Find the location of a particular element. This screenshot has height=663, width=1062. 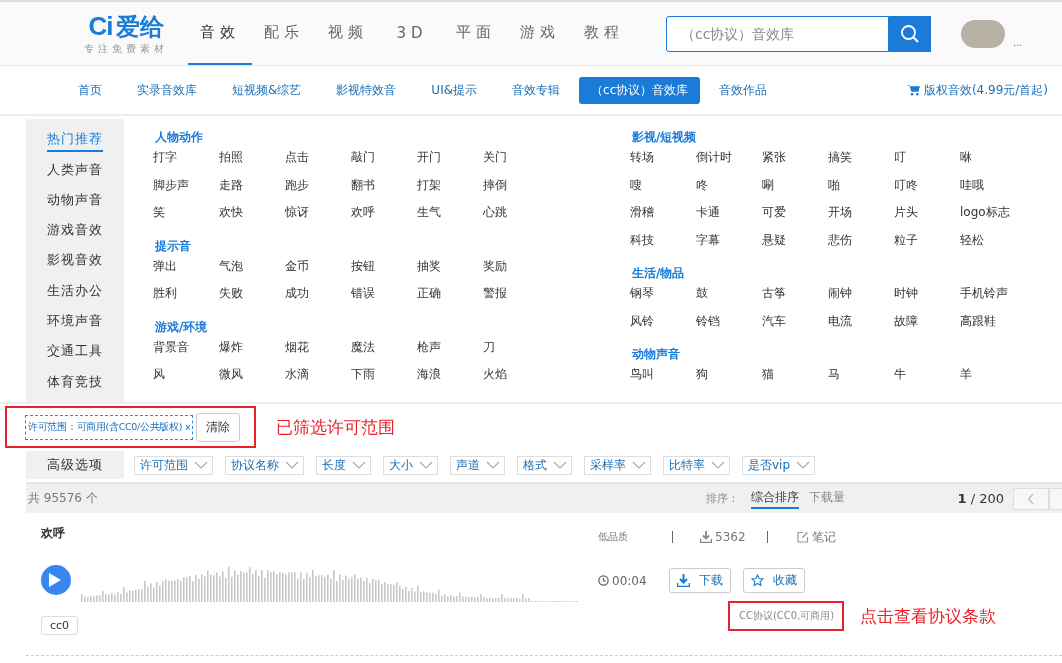

tag-link: 咻 is located at coordinates (993, 163).